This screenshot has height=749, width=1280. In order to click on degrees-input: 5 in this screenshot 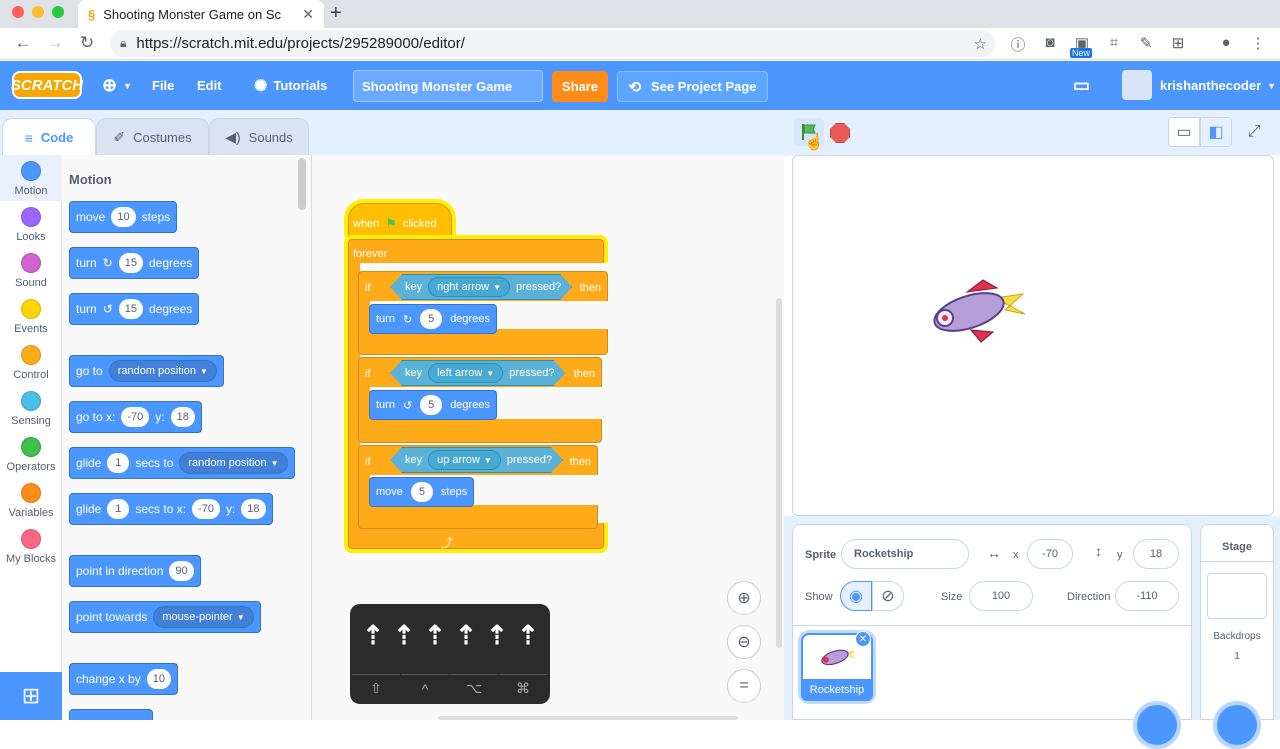, I will do `click(431, 405)`.